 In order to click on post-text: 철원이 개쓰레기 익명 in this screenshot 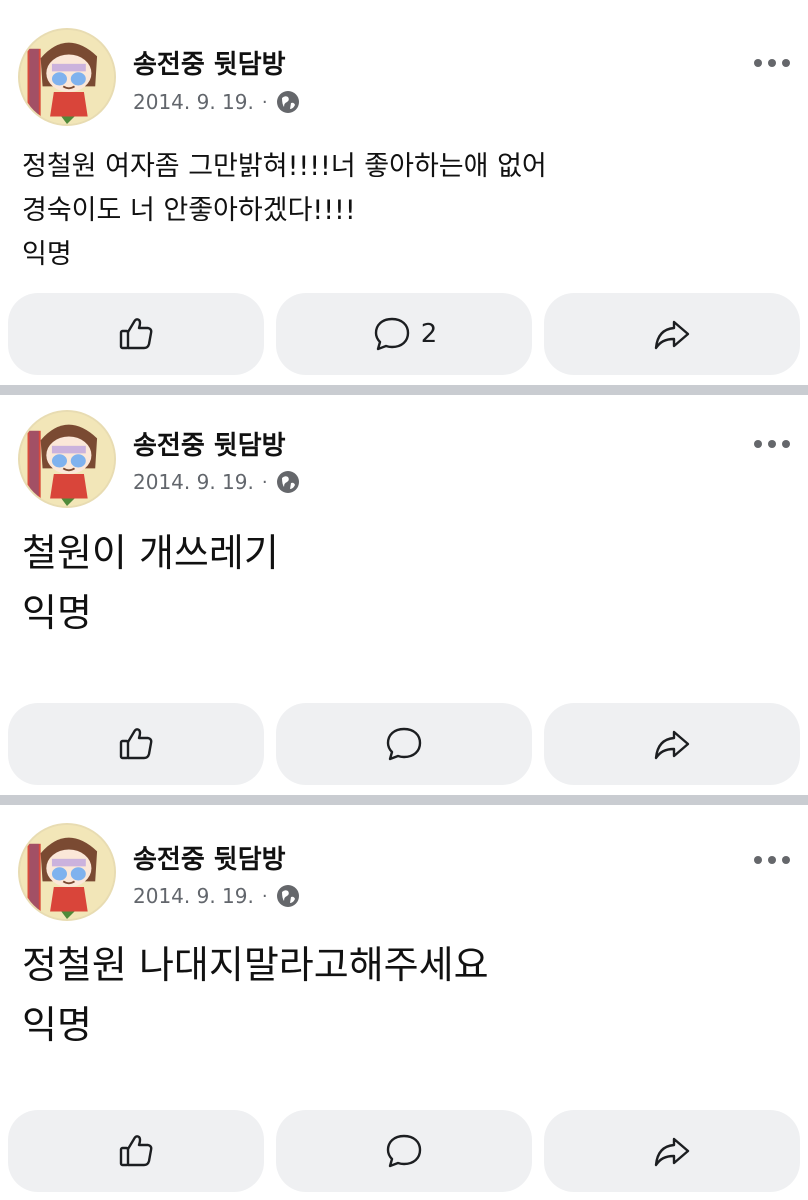, I will do `click(150, 583)`.